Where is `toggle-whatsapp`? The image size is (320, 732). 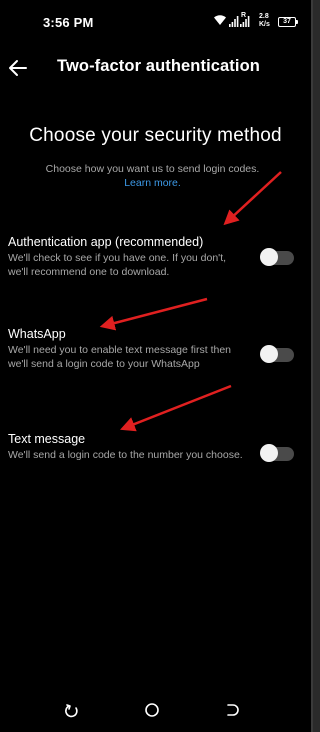
toggle-whatsapp is located at coordinates (277, 354).